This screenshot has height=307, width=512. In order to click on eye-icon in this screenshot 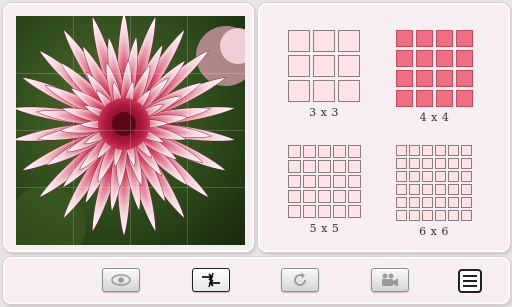, I will do `click(121, 280)`.